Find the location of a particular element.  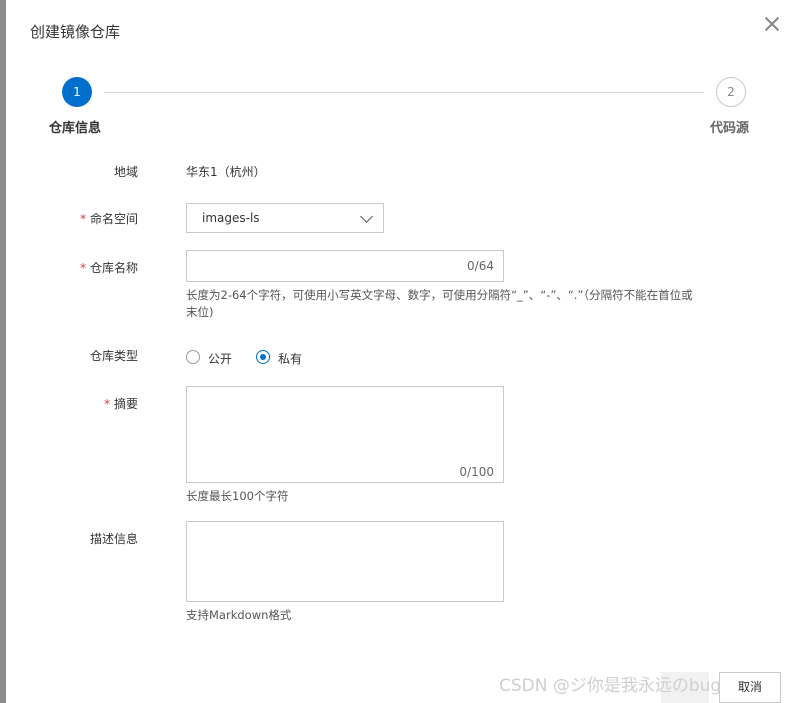

summary-label: 摘要 is located at coordinates (78, 403).